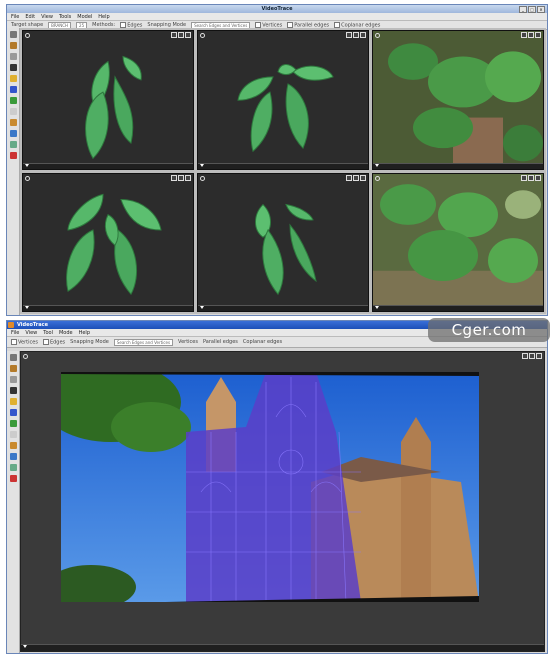  What do you see at coordinates (30, 17) in the screenshot?
I see `menu-edit: Edit` at bounding box center [30, 17].